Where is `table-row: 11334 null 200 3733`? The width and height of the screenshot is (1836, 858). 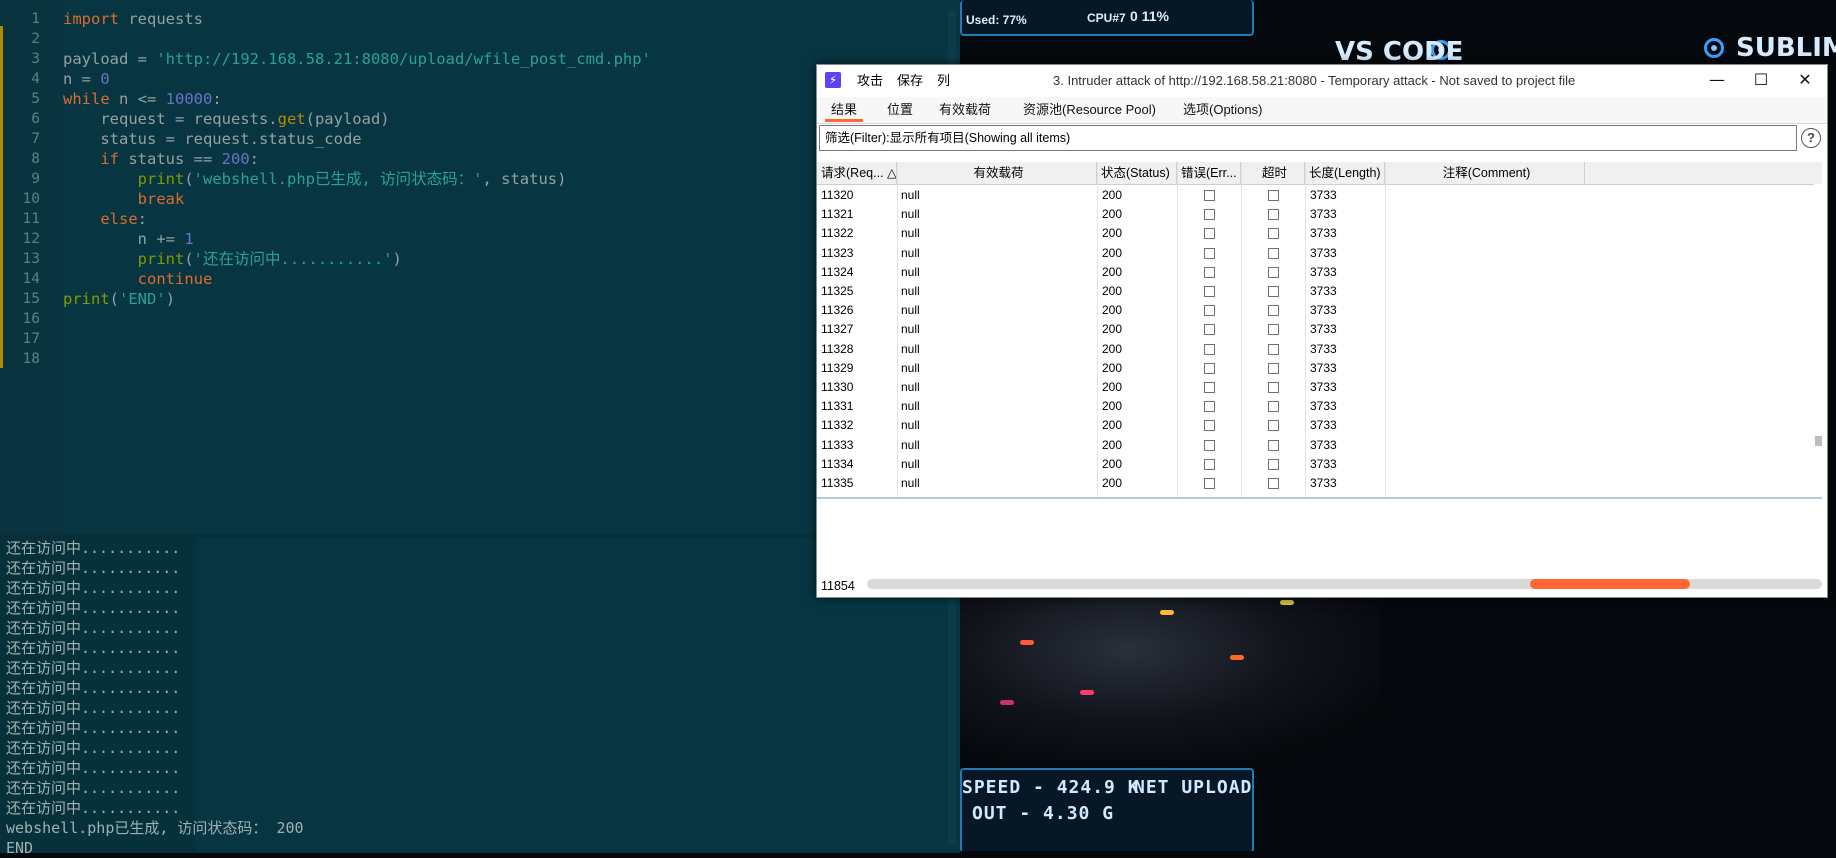
table-row: 11334 null 200 3733 is located at coordinates (1319, 464).